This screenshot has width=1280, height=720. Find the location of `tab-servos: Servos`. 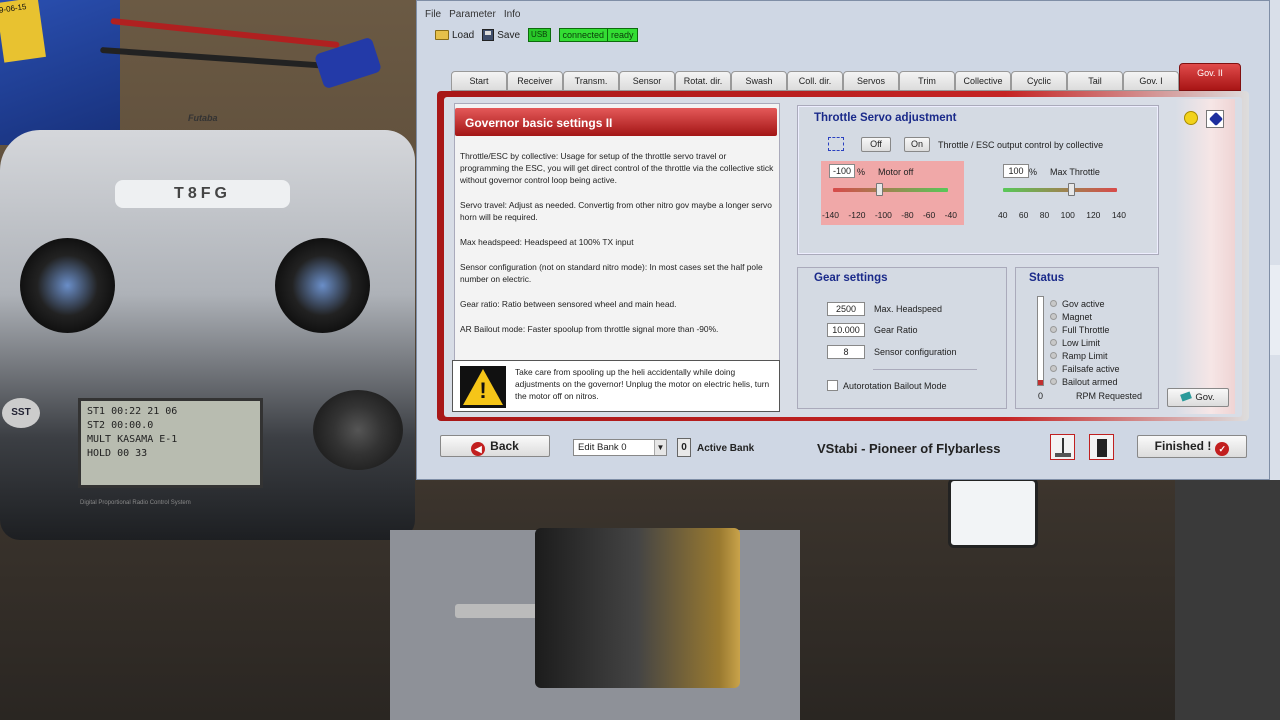

tab-servos: Servos is located at coordinates (871, 81).